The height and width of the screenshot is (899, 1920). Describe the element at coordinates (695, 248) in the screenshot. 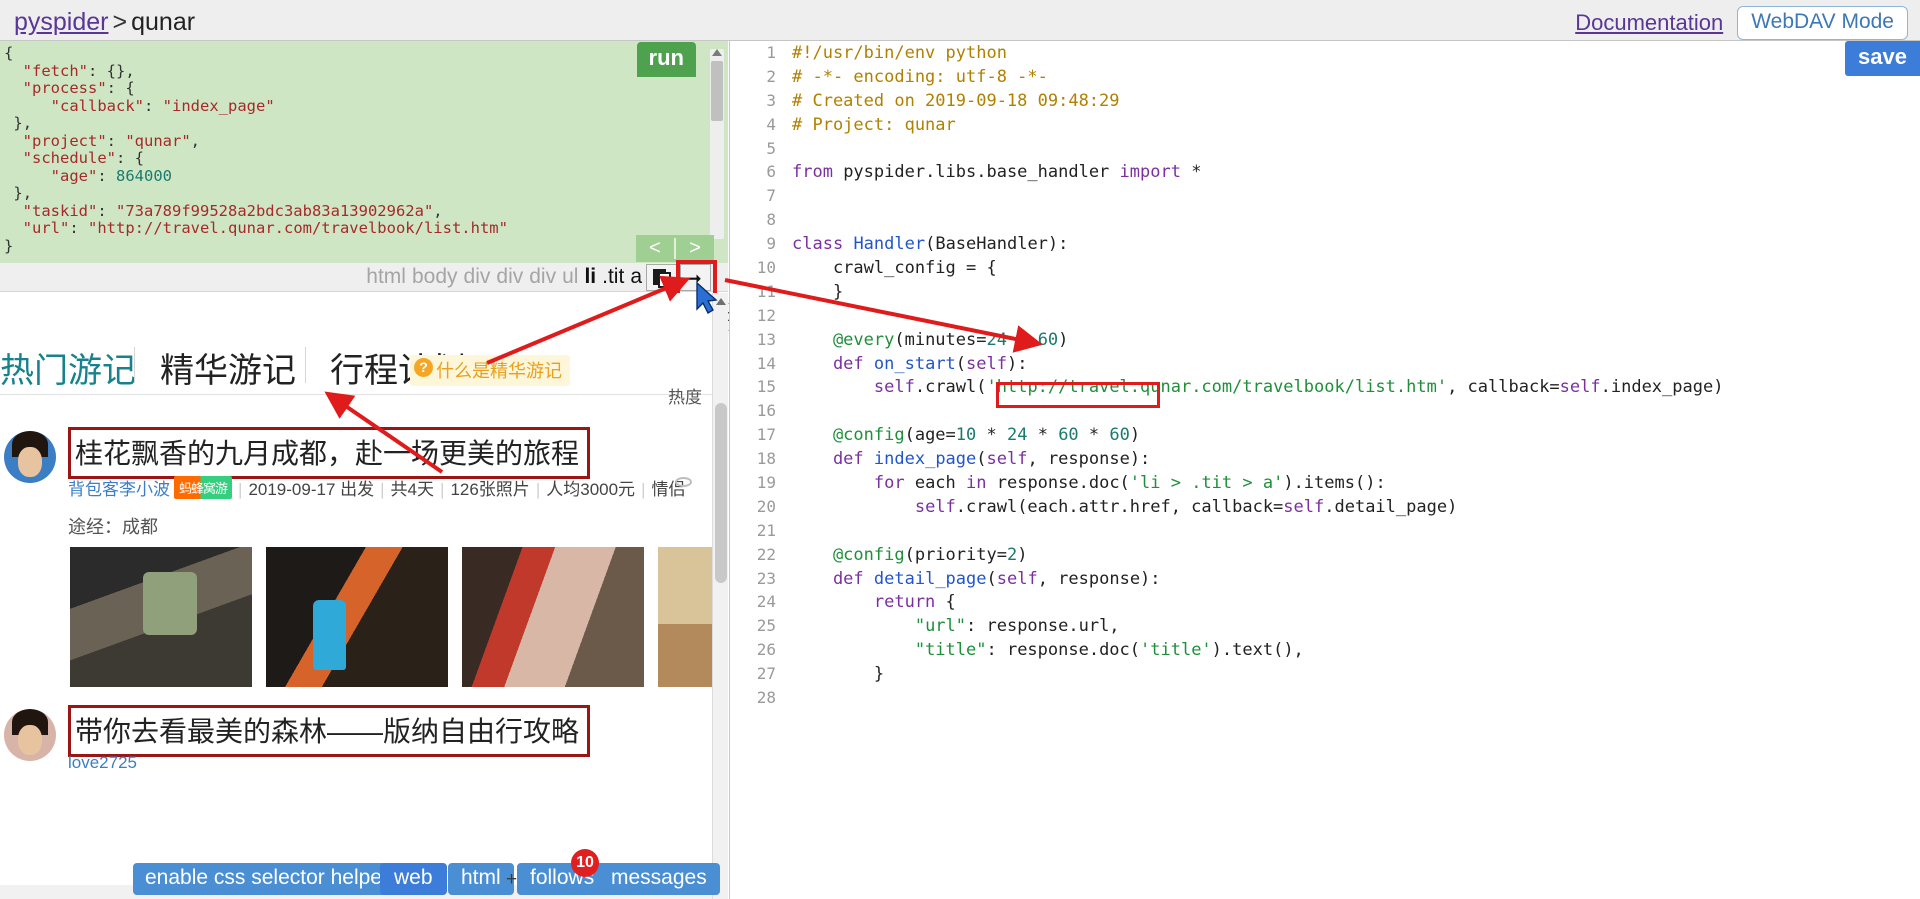

I see `pager-next-button: >` at that location.